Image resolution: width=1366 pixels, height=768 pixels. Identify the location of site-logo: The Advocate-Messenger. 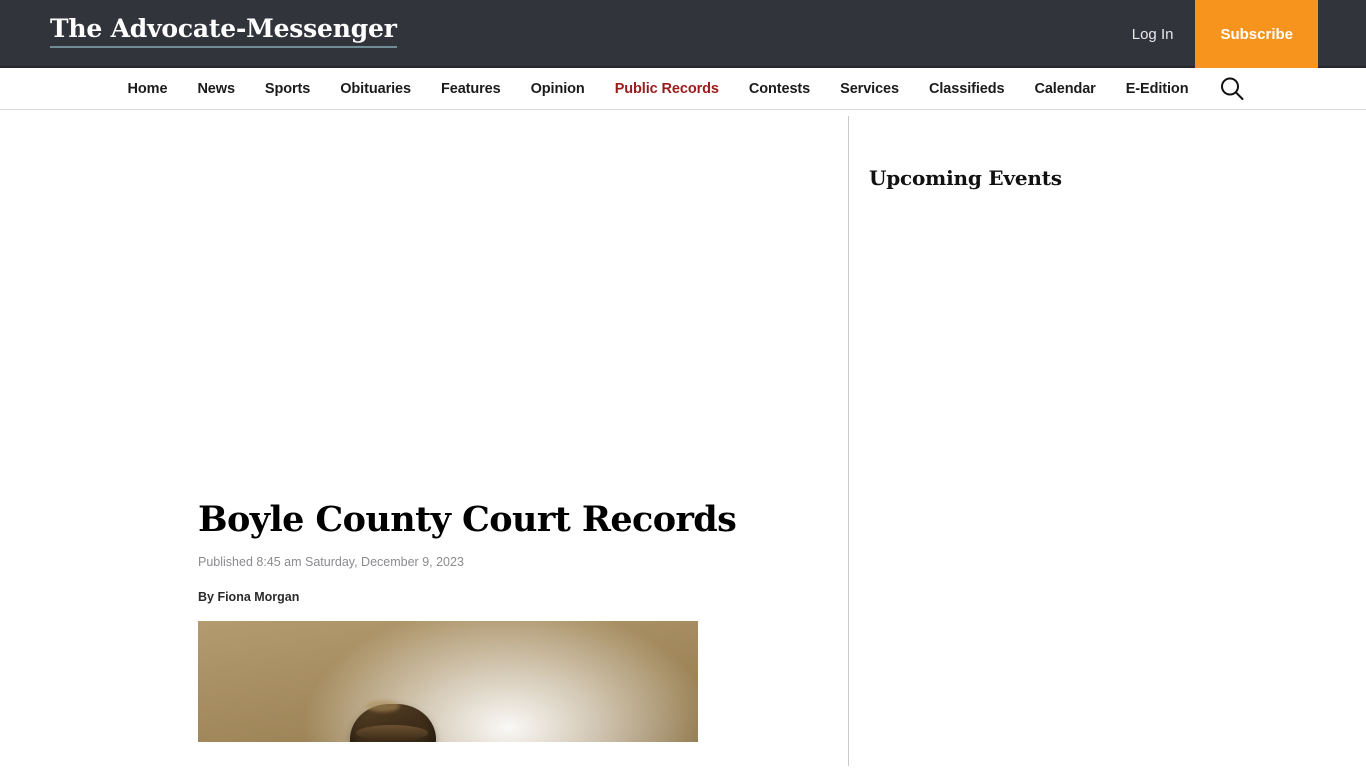
(223, 32).